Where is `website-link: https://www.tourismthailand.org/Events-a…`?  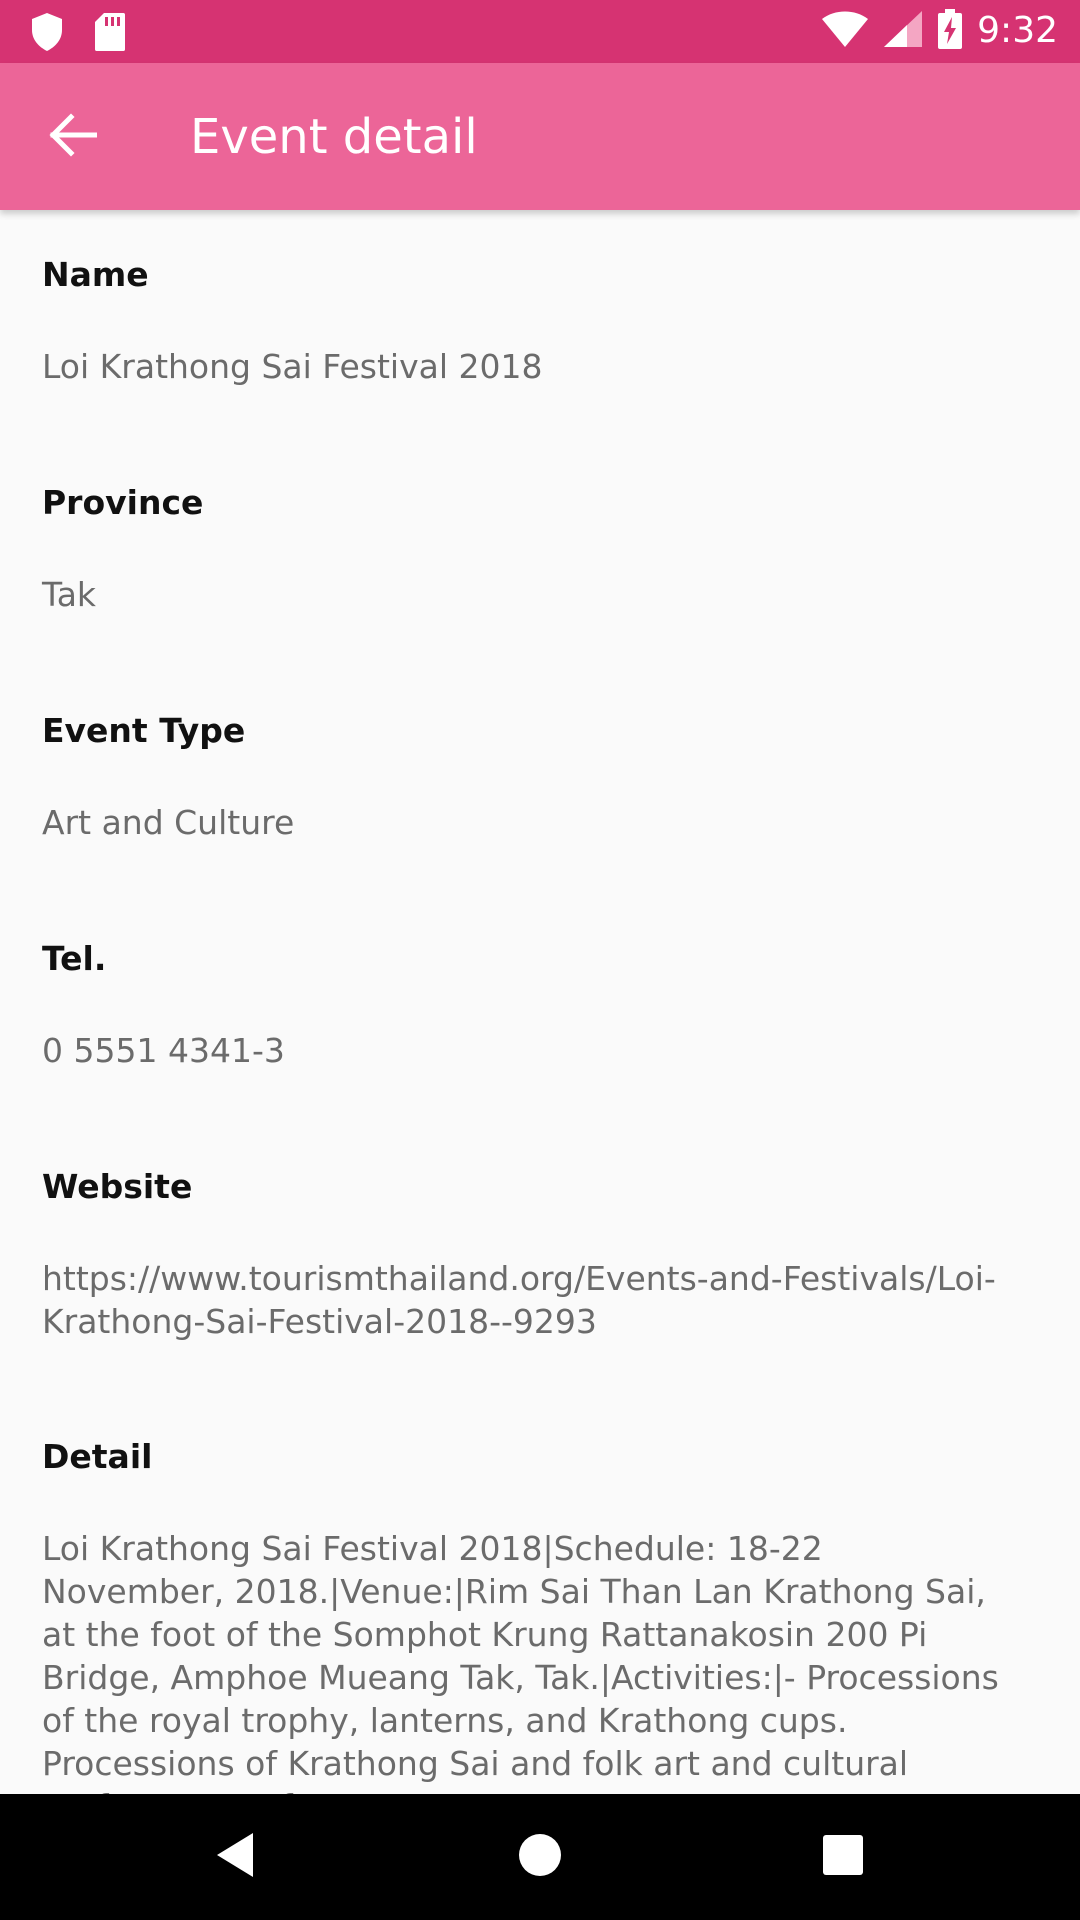 website-link: https://www.tourismthailand.org/Events-a… is located at coordinates (527, 1300).